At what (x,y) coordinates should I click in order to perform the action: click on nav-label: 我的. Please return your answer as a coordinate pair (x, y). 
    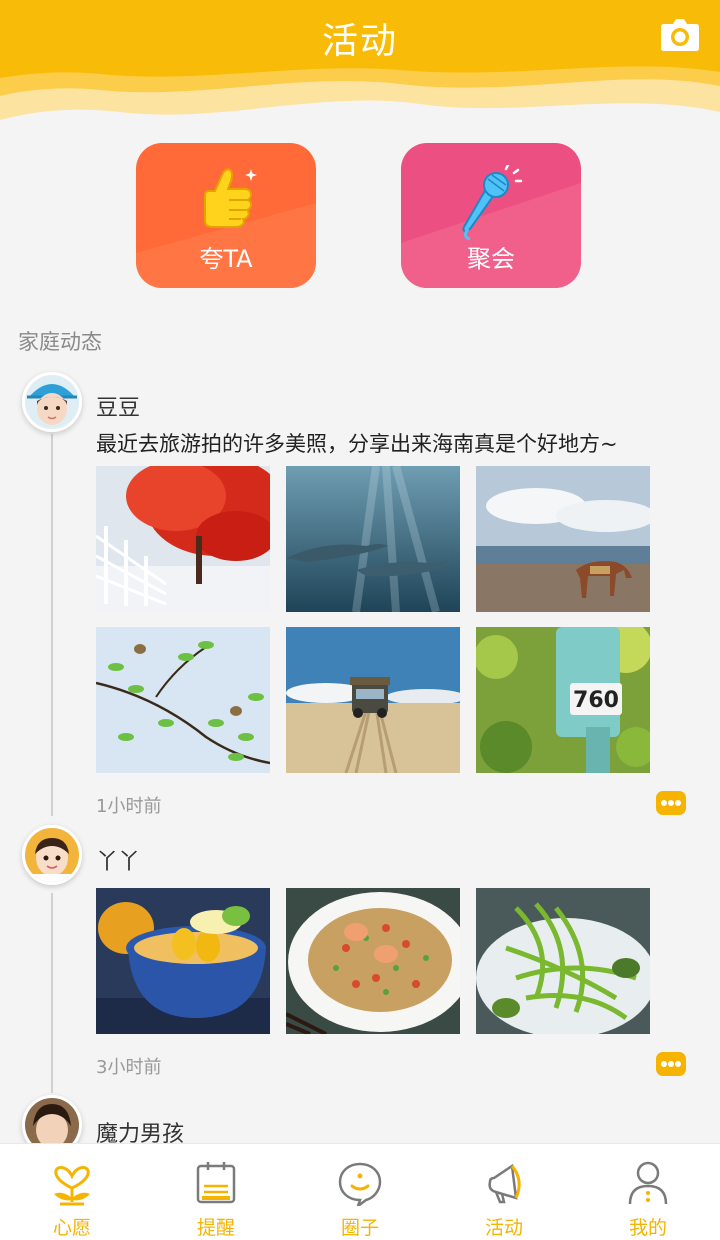
    Looking at the image, I should click on (647, 1228).